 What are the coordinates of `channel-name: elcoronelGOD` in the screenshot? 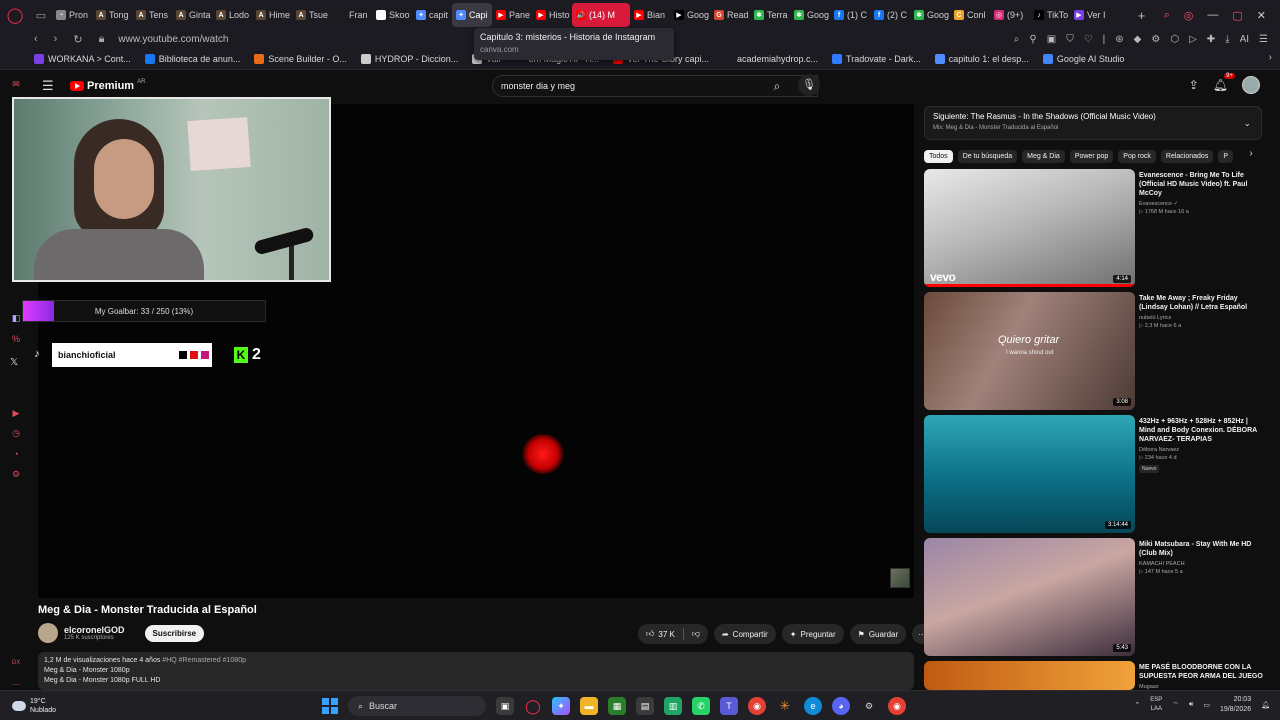 It's located at (94, 630).